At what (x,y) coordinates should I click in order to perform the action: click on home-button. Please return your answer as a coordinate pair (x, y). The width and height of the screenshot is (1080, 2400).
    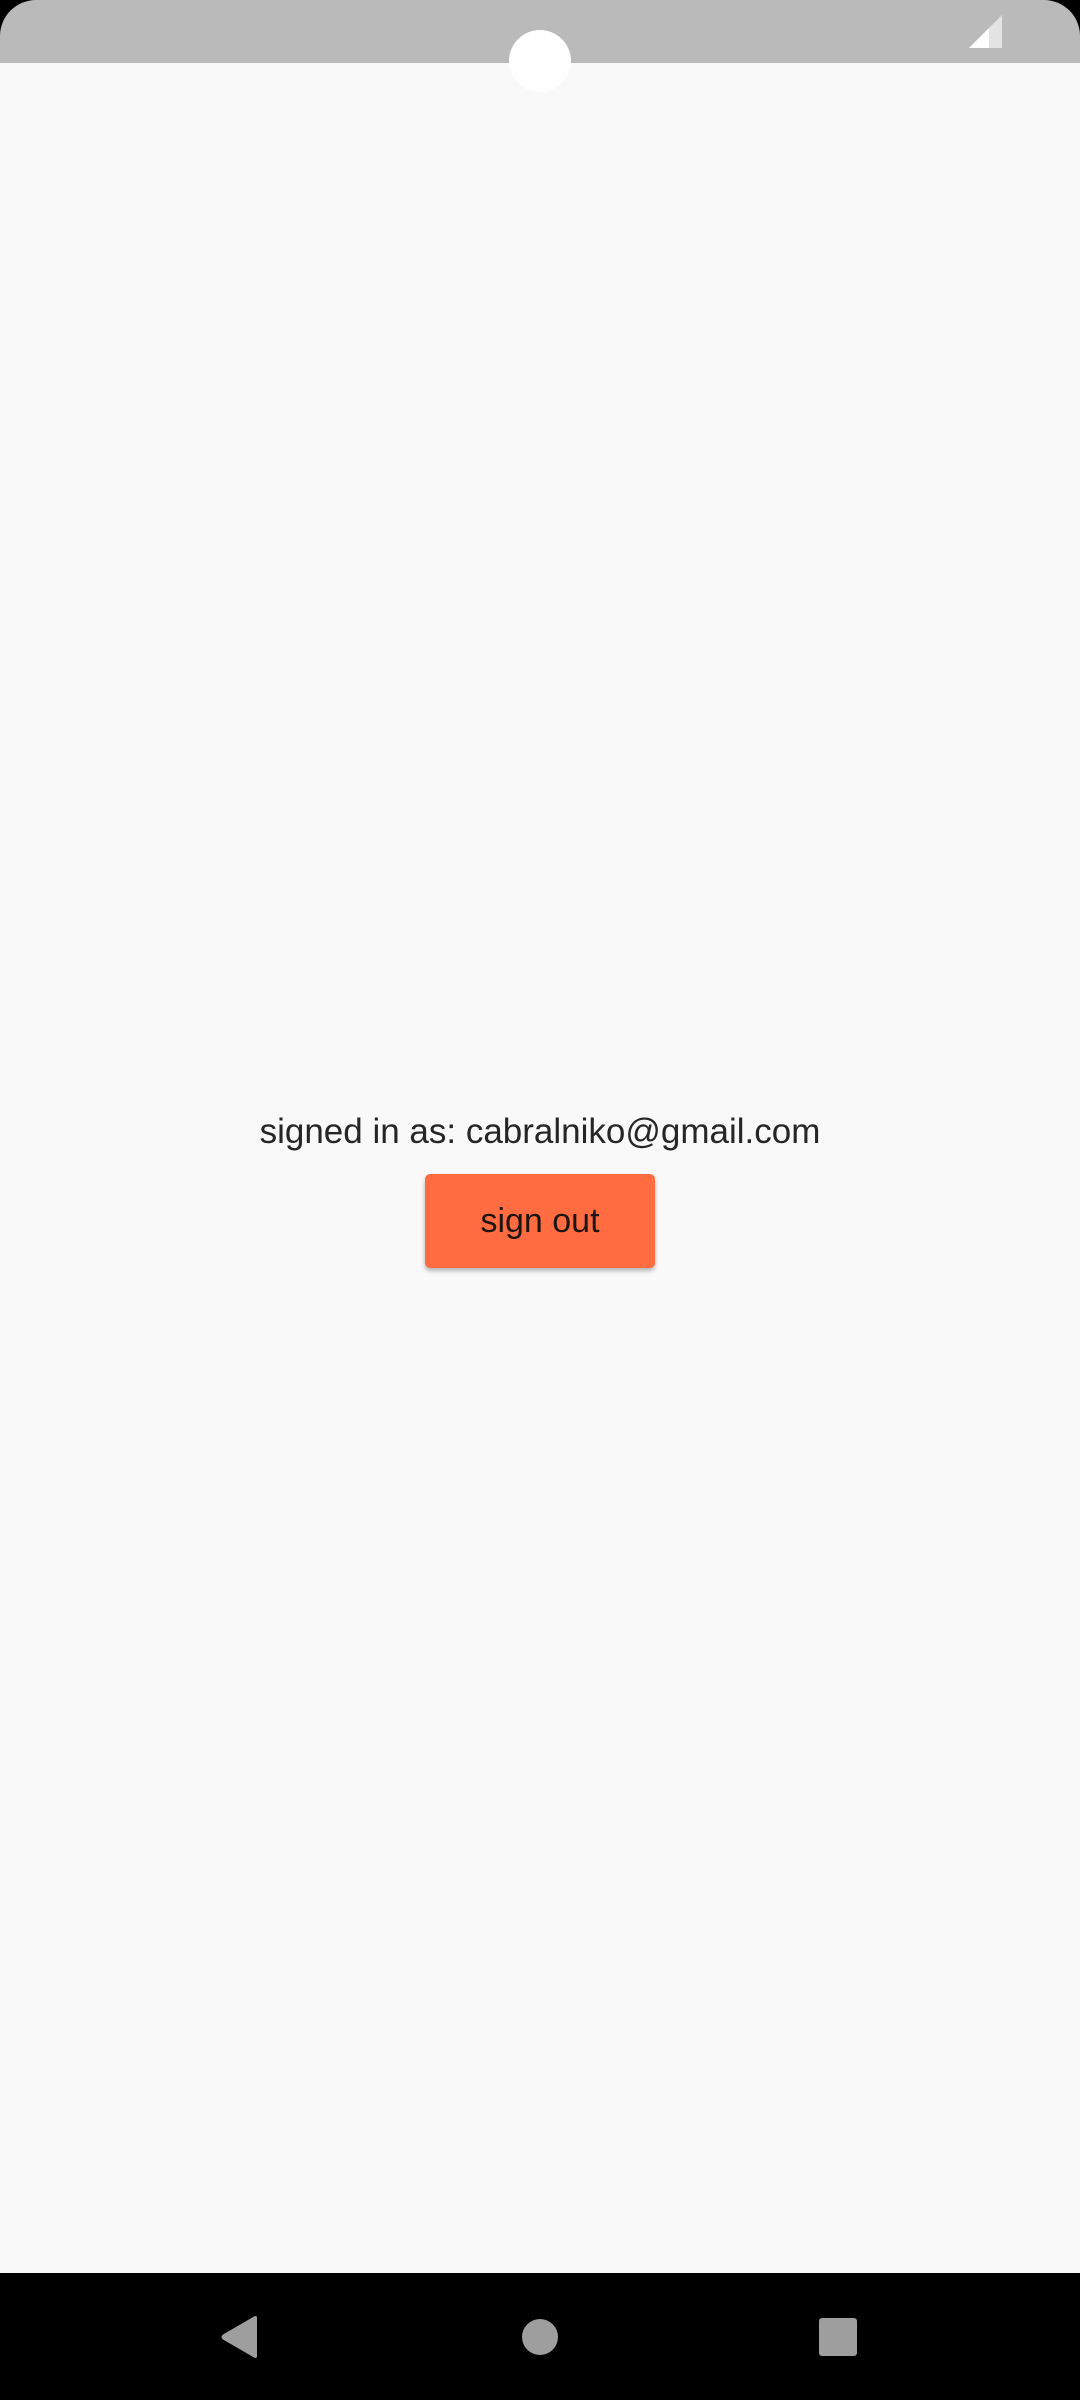
    Looking at the image, I should click on (540, 2336).